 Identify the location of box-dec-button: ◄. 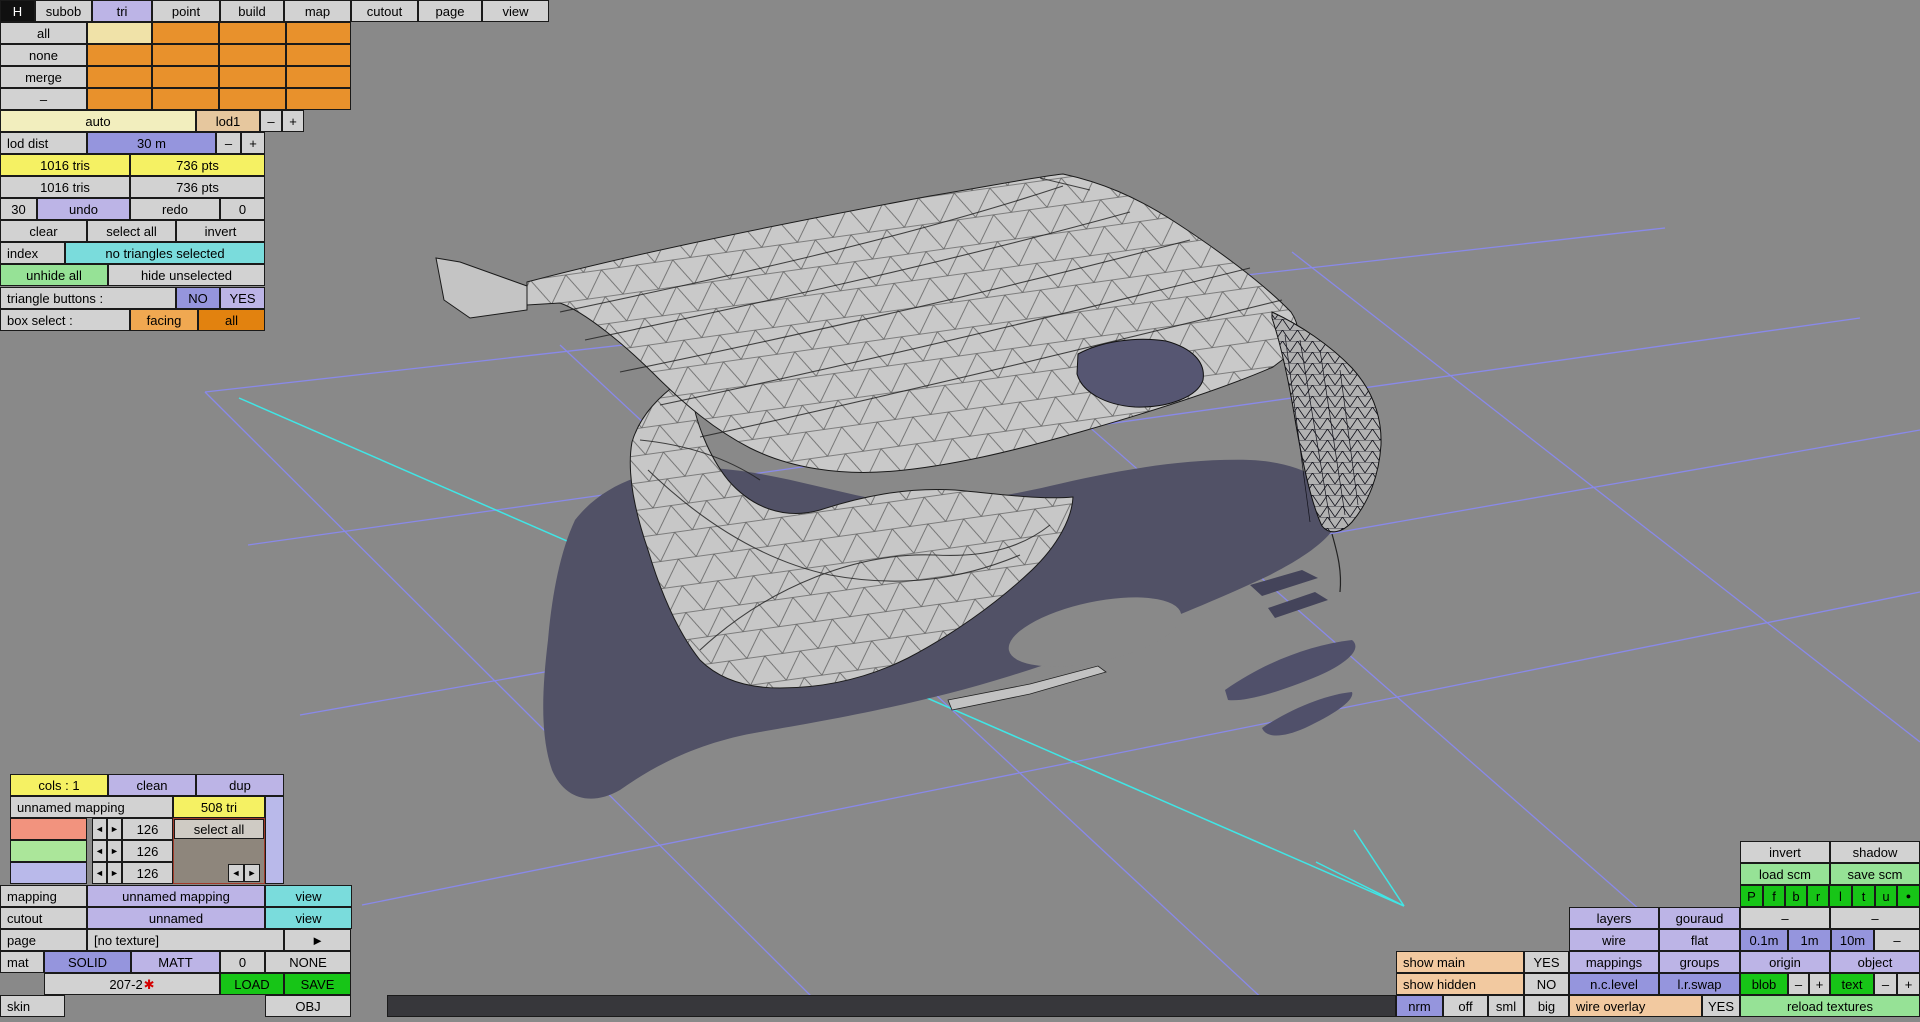
(236, 873).